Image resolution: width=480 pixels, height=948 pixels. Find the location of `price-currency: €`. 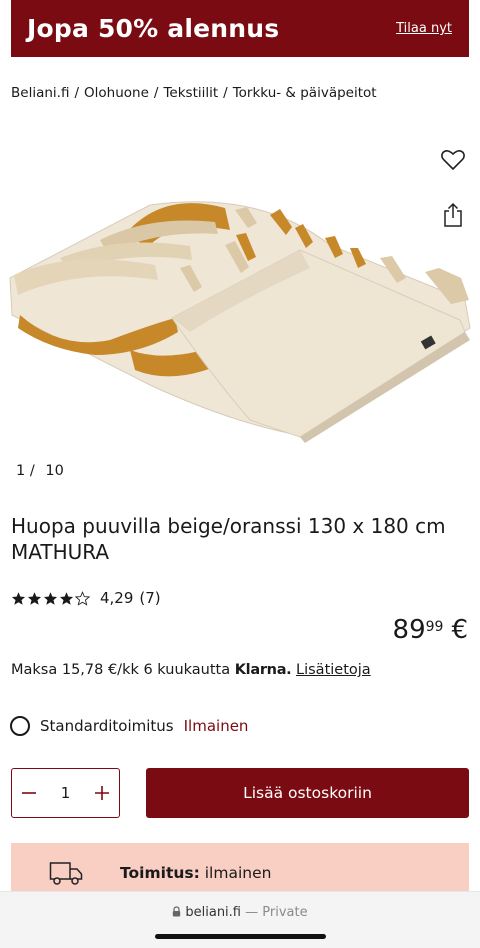

price-currency: € is located at coordinates (459, 630).